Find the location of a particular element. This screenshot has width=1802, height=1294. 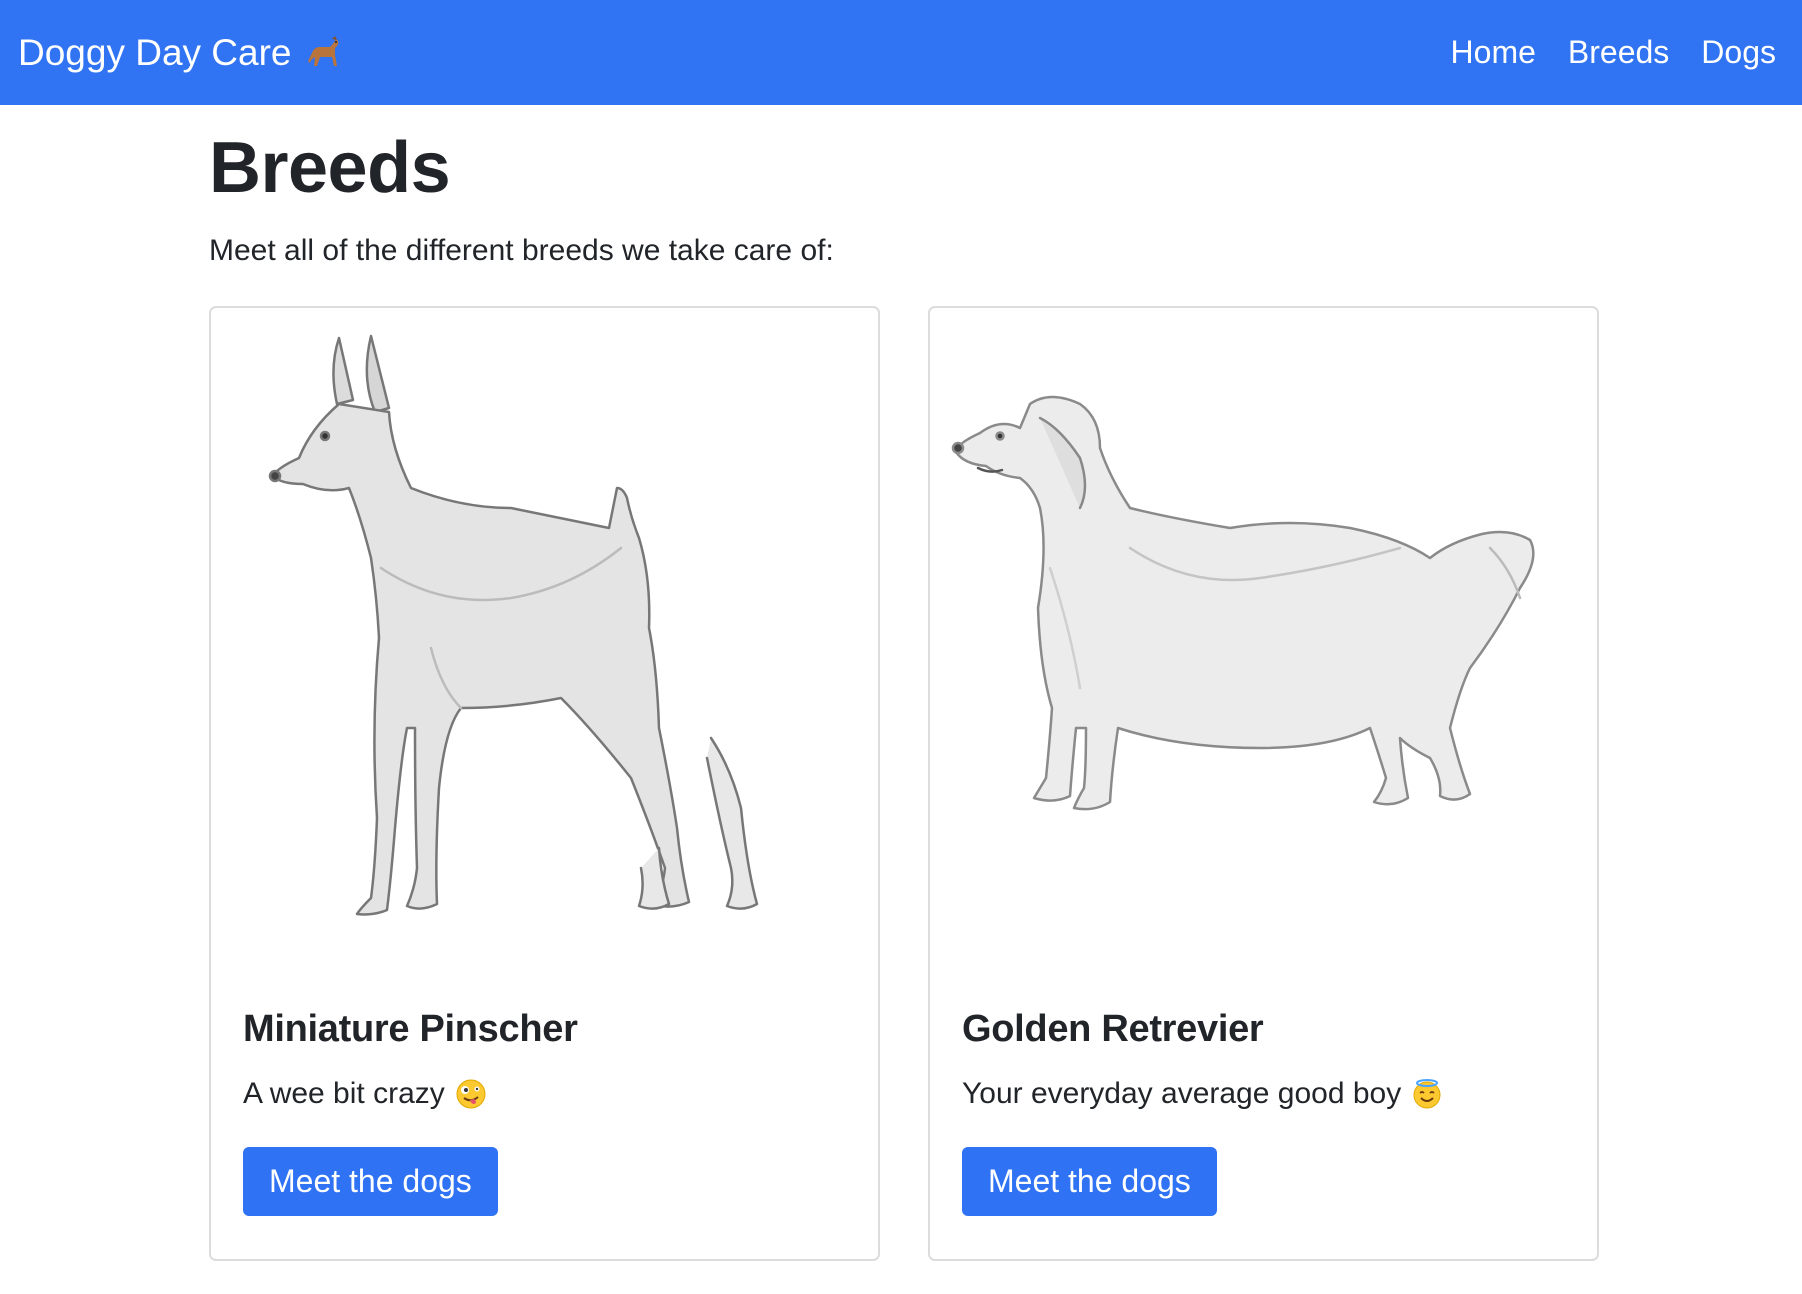

zany-face-emoji-icon is located at coordinates (471, 1094).